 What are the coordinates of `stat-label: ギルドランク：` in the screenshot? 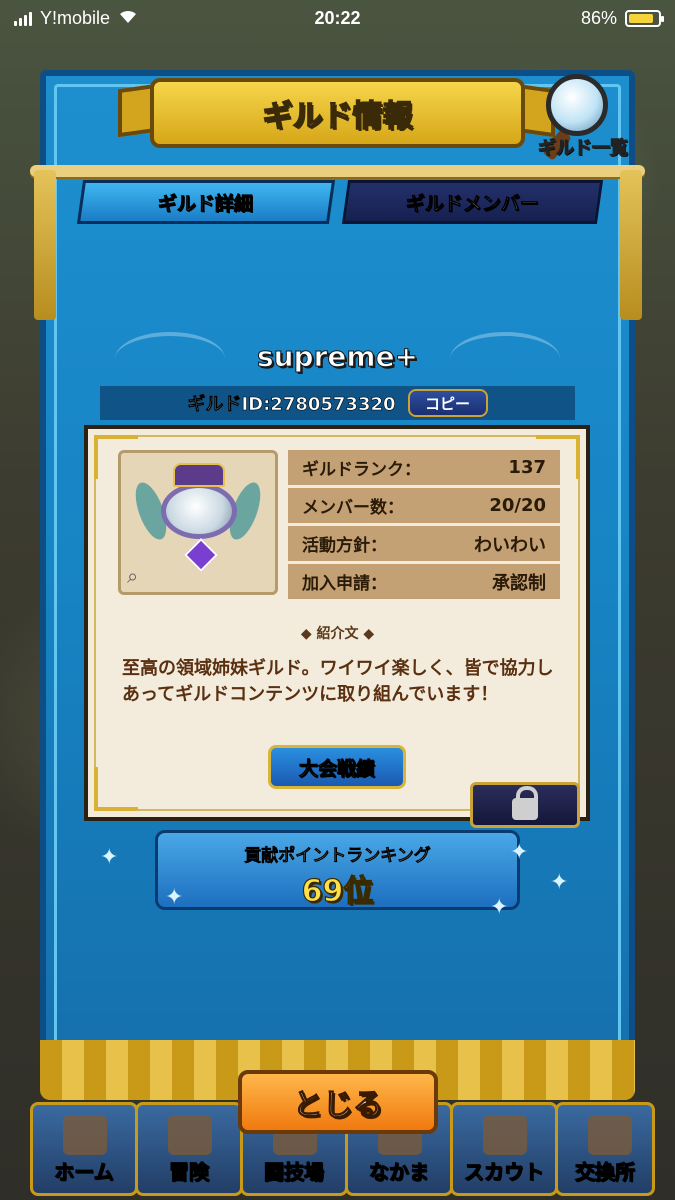 It's located at (361, 470).